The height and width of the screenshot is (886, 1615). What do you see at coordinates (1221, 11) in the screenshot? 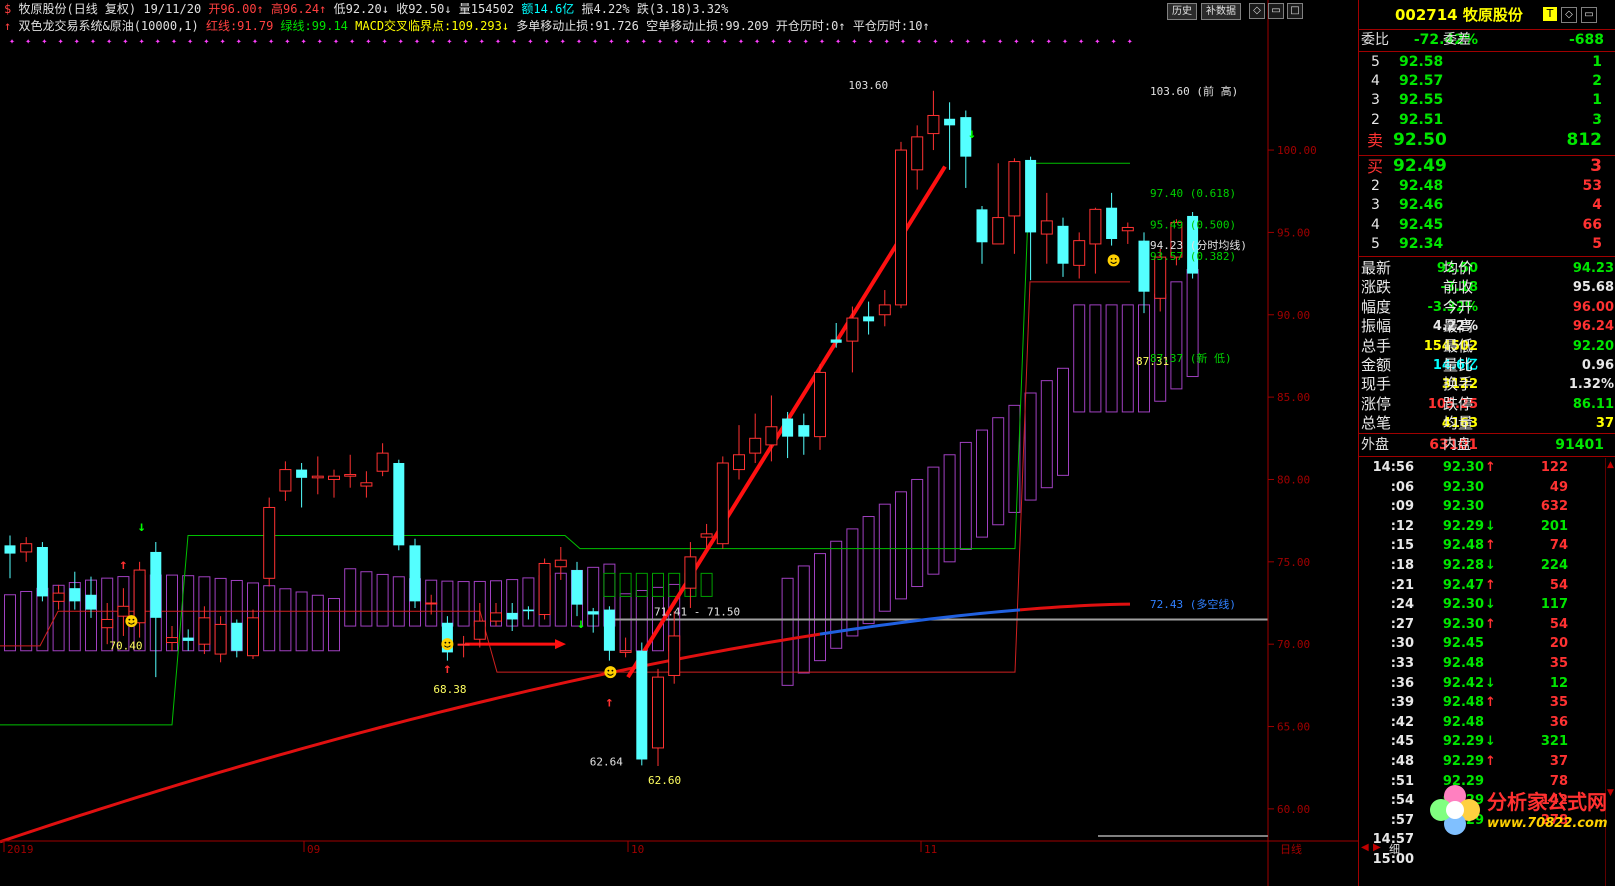
I see `fill-data-button: 补数据` at bounding box center [1221, 11].